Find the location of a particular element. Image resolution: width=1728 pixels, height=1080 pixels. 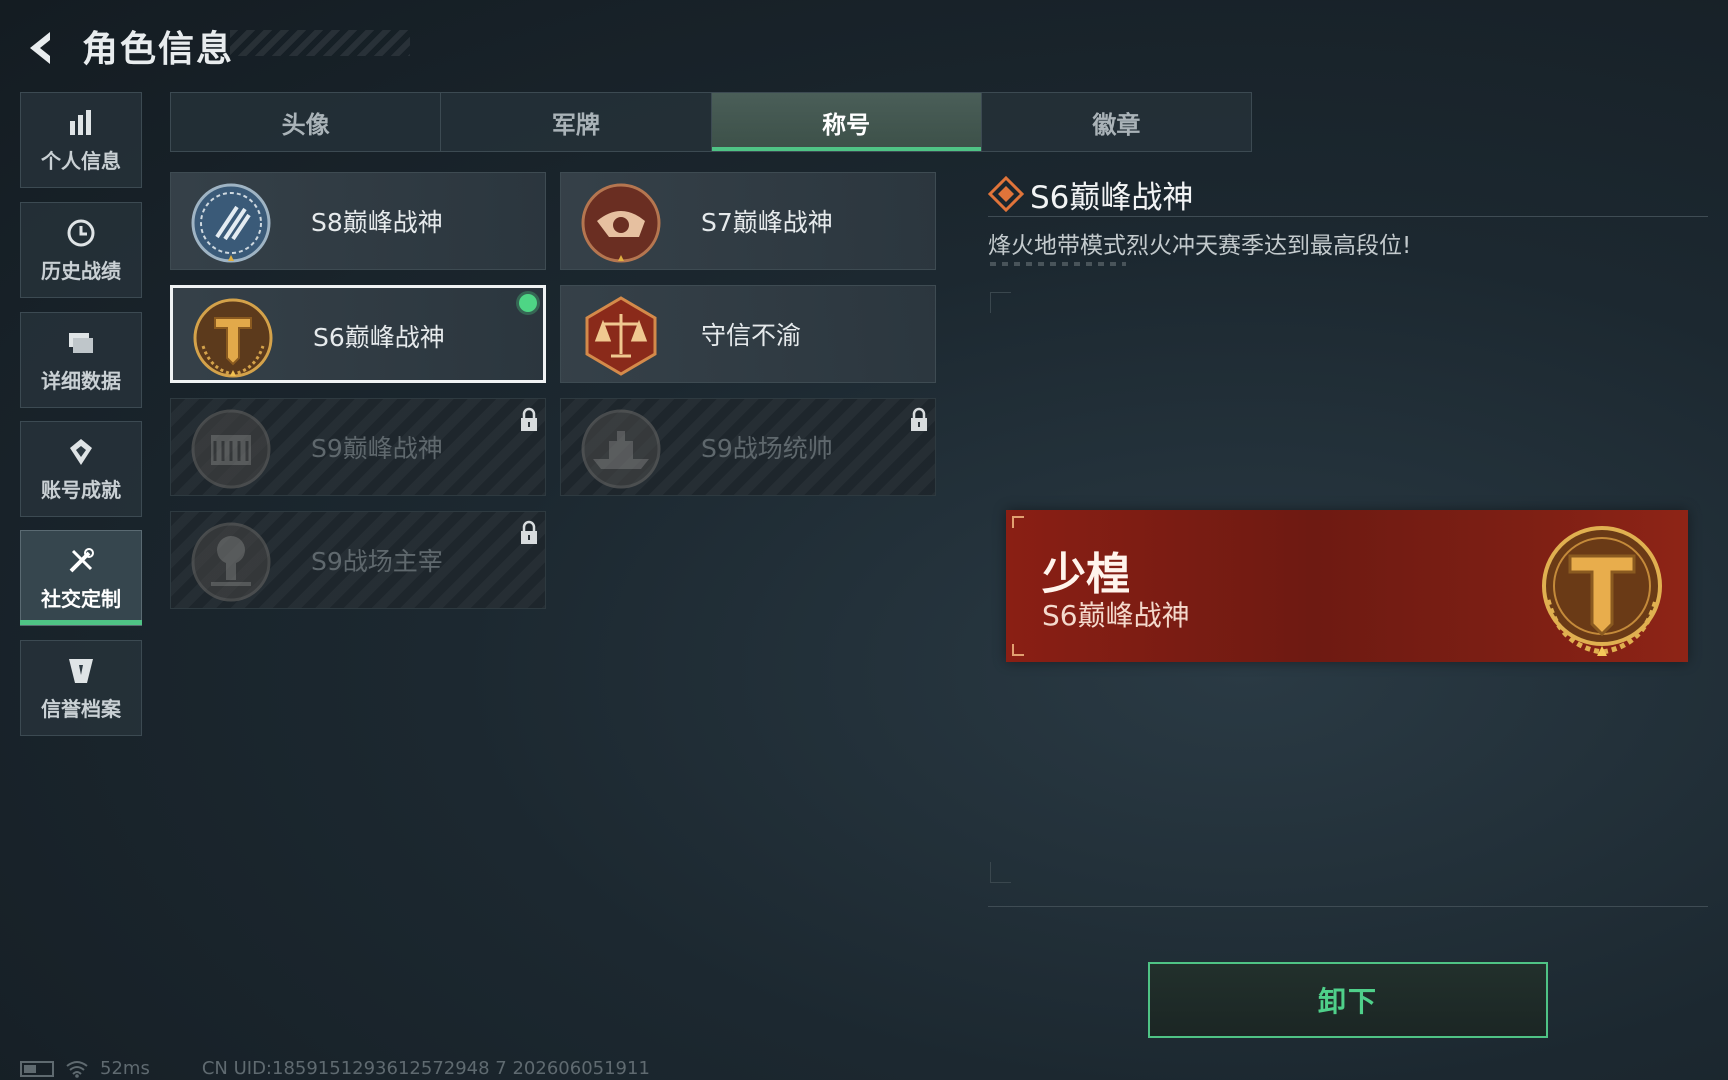

detail-description: 烽火地带模式烈火冲天赛季达到最高段位! is located at coordinates (1200, 246).